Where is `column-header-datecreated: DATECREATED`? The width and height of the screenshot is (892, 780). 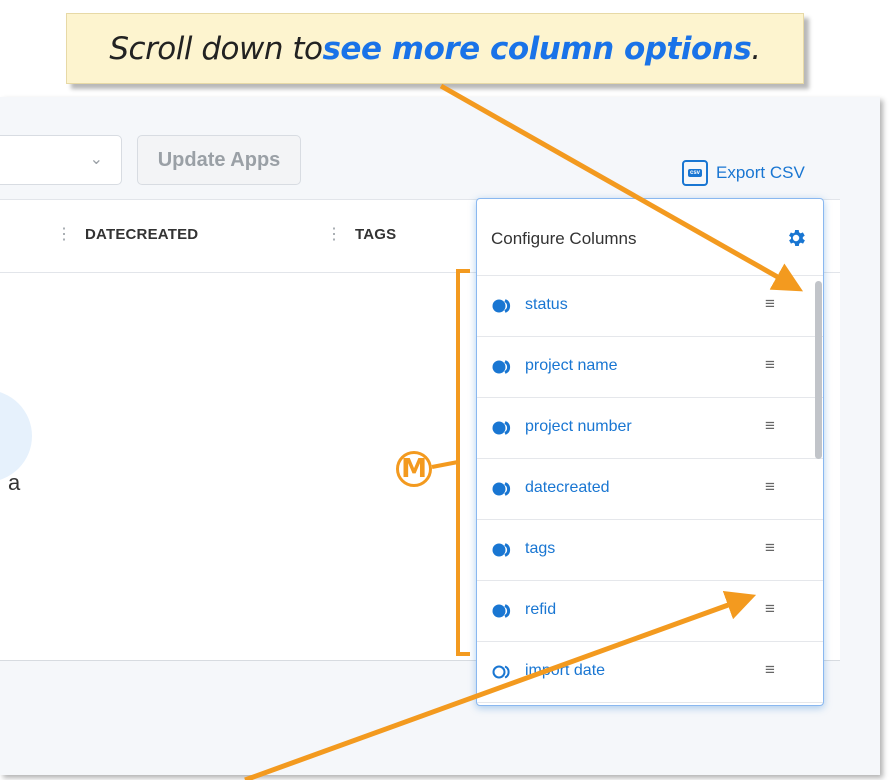 column-header-datecreated: DATECREATED is located at coordinates (141, 234).